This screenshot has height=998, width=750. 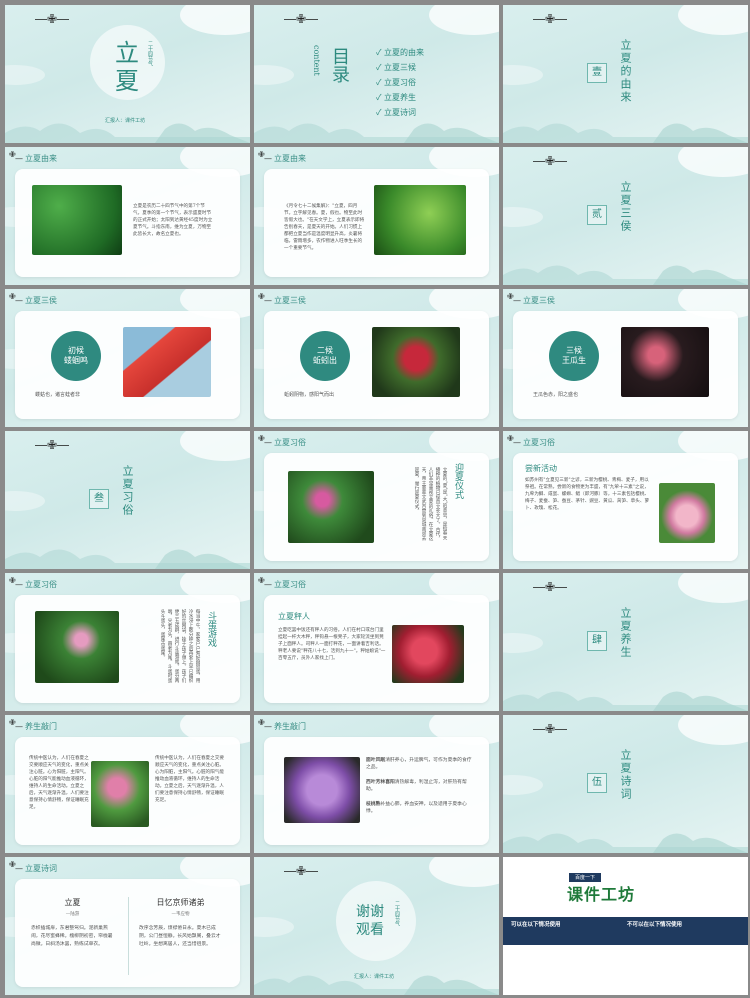 What do you see at coordinates (420, 220) in the screenshot?
I see `leaves-photo` at bounding box center [420, 220].